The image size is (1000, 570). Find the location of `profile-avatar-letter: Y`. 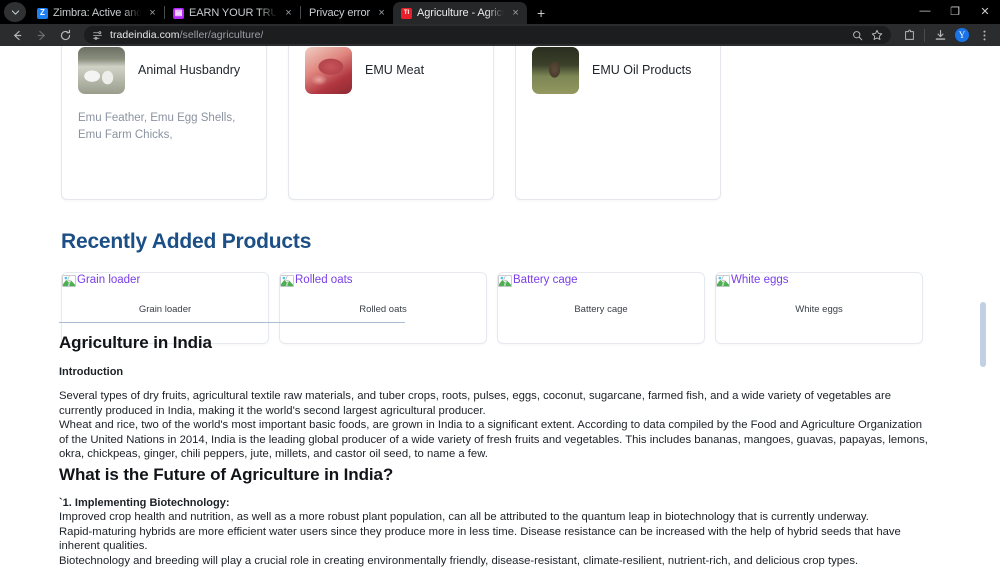

profile-avatar-letter: Y is located at coordinates (962, 35).